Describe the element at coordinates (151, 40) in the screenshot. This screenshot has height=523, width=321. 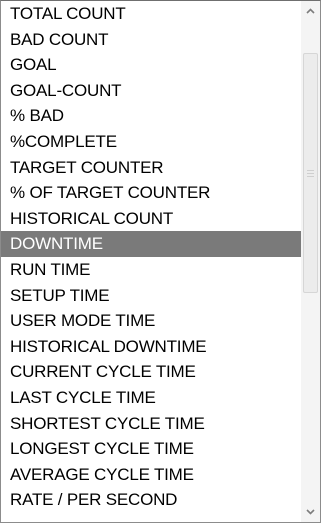
I see `list-item: BAD COUNT` at that location.